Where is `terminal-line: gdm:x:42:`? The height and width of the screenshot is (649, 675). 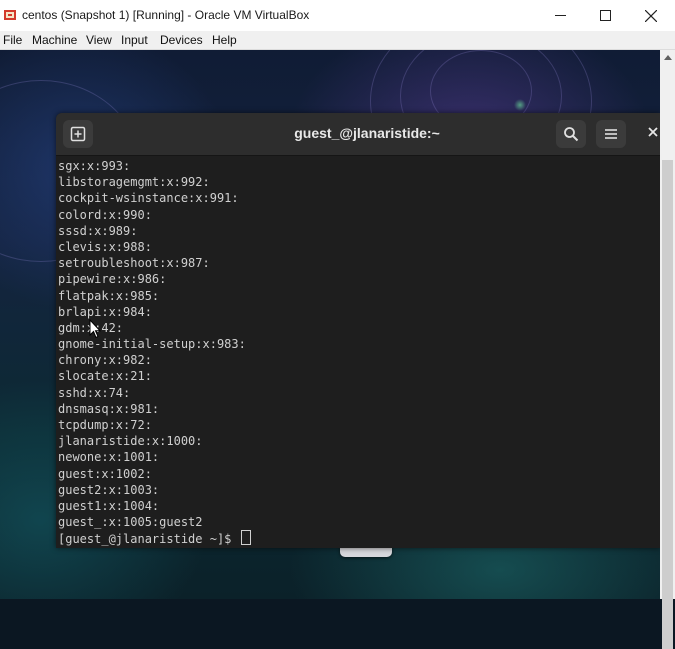 terminal-line: gdm:x:42: is located at coordinates (358, 328).